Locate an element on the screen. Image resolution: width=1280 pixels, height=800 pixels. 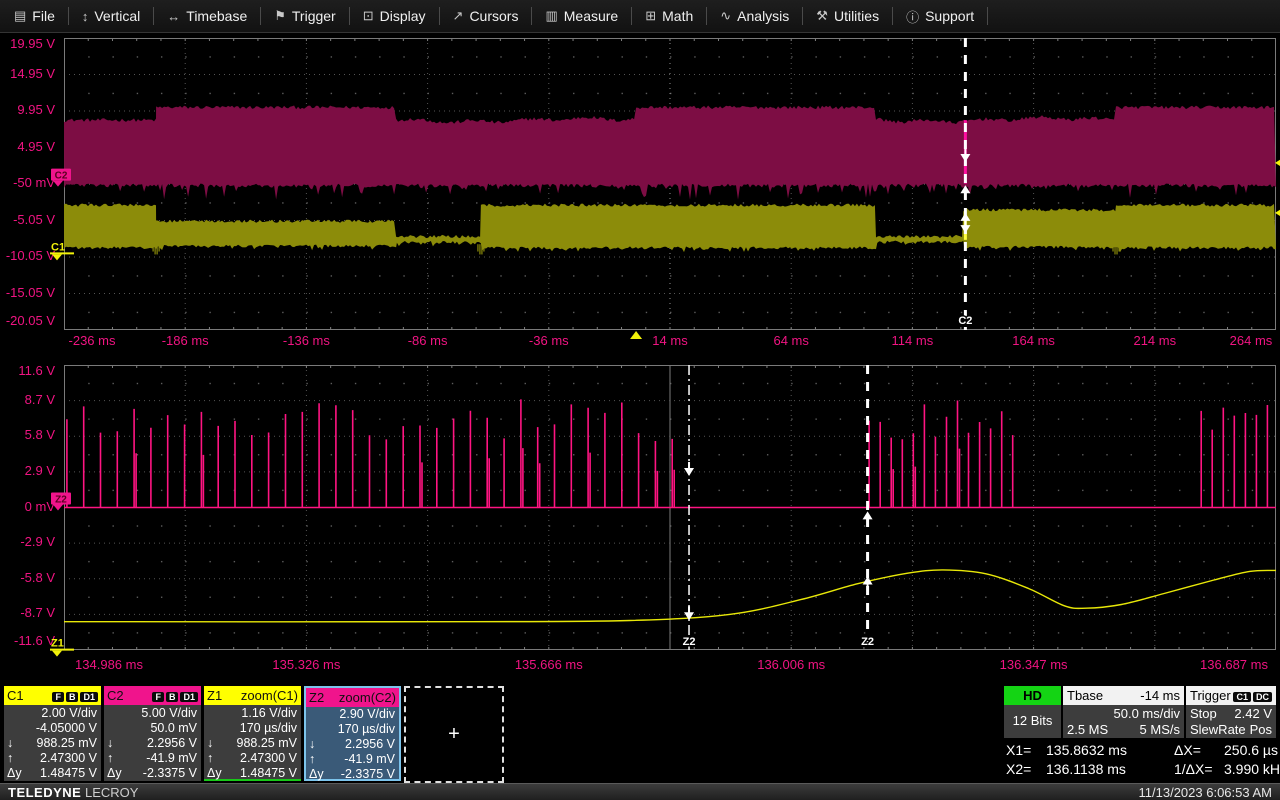
vertical-arrows-icon: ↕ is located at coordinates (85, 16).